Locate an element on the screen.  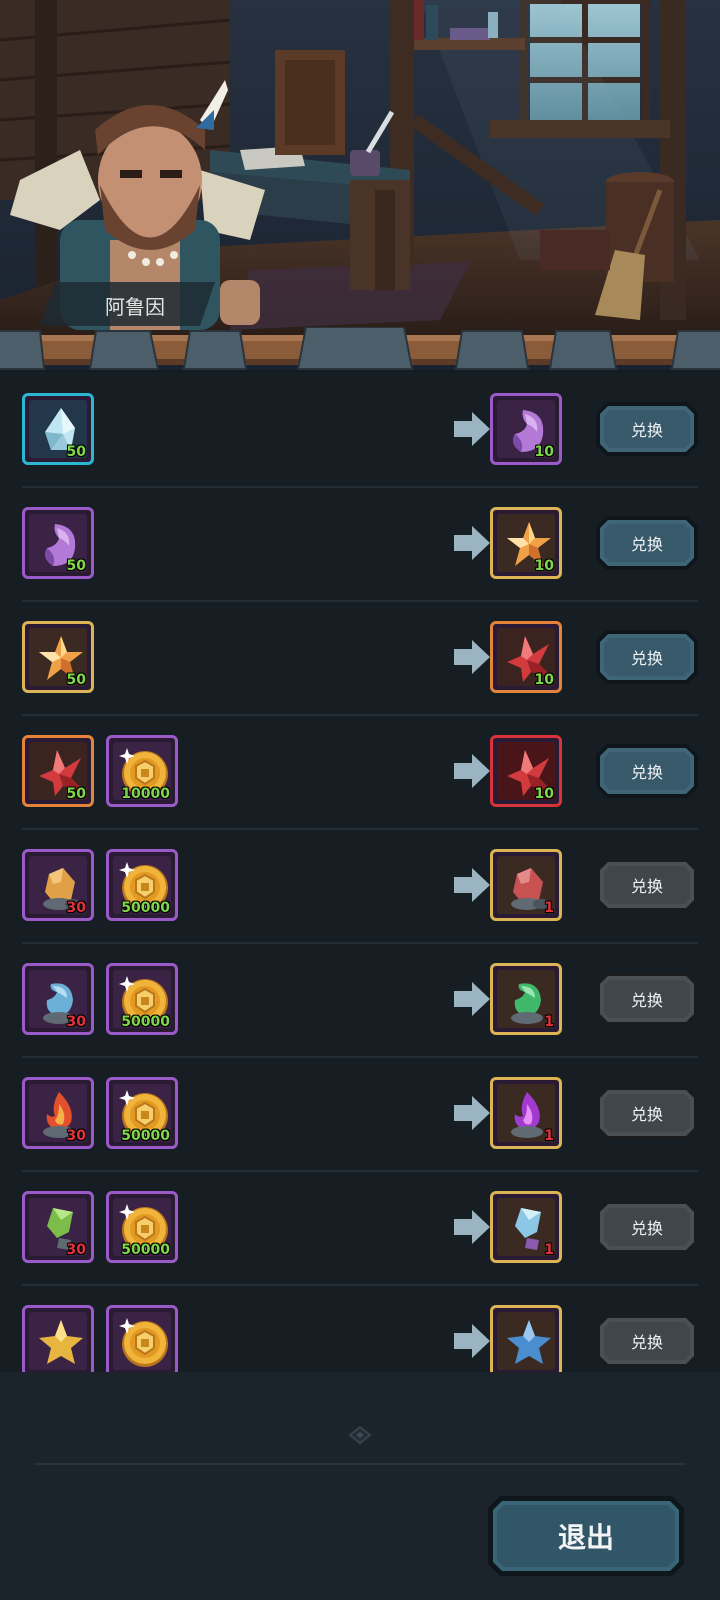
gold-star-icon is located at coordinates (61, 1342).